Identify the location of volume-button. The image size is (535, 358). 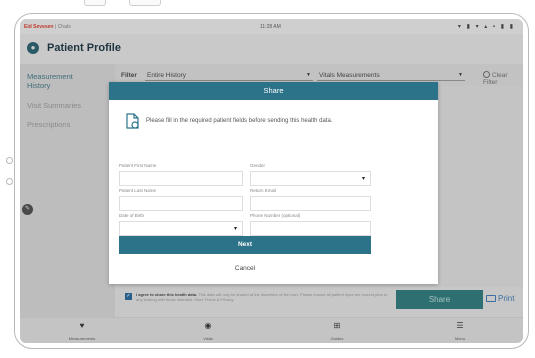
(95, 3).